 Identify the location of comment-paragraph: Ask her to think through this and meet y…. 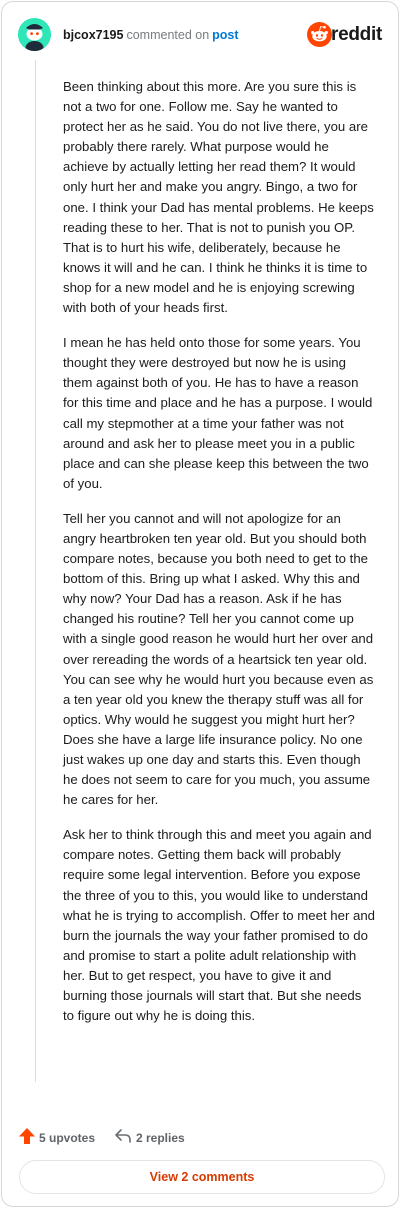
(219, 925).